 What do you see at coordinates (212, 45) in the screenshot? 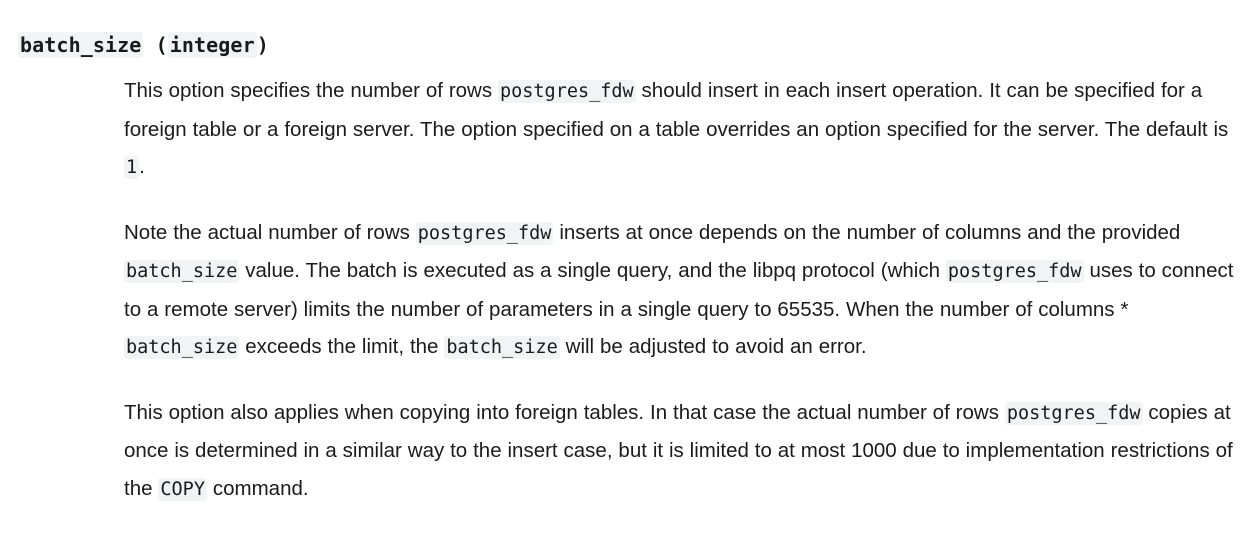
I see `option-type: integer` at bounding box center [212, 45].